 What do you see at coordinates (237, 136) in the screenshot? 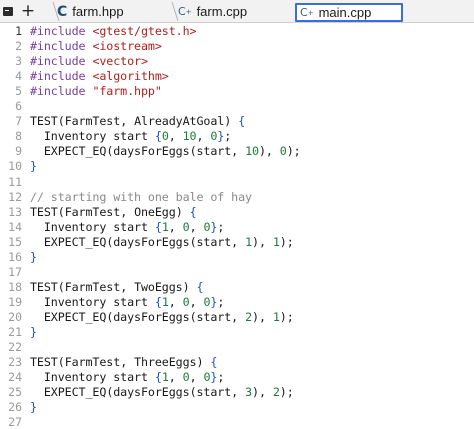
I see `code-line: 8 Inventory start {0, 10, 0};` at bounding box center [237, 136].